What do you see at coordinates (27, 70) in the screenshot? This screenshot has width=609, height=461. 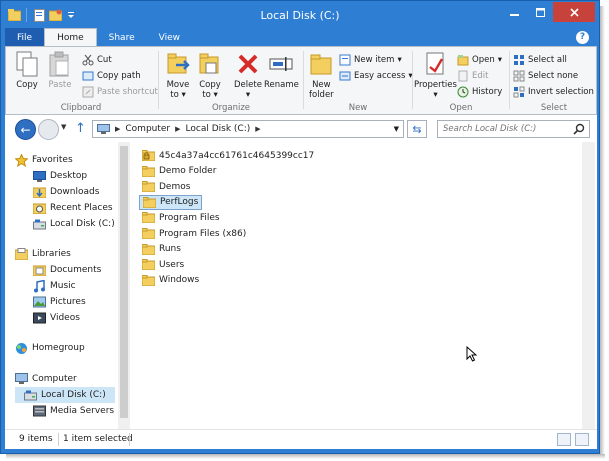 I see `copy-button: Copy` at bounding box center [27, 70].